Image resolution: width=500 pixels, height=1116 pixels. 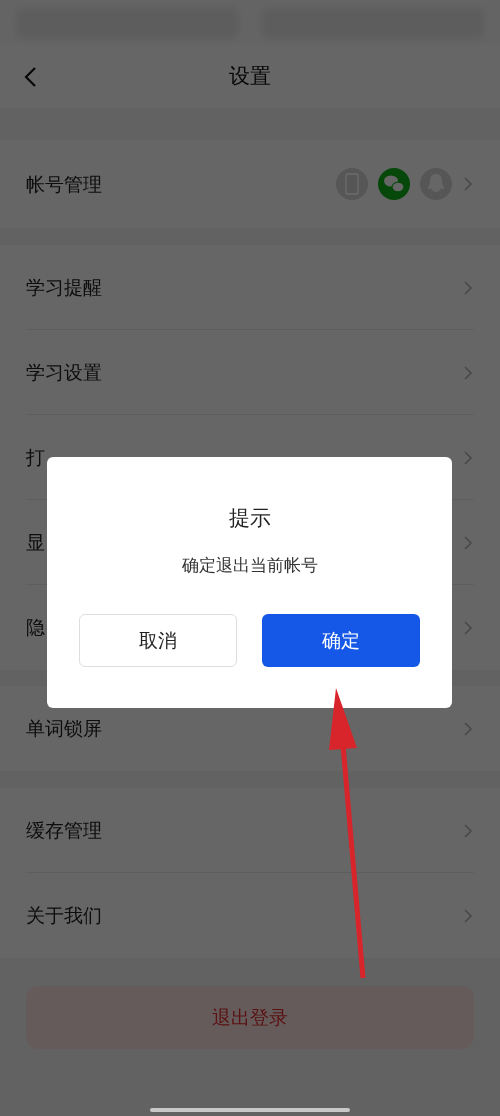 What do you see at coordinates (64, 288) in the screenshot?
I see `settings-label: 学习提醒` at bounding box center [64, 288].